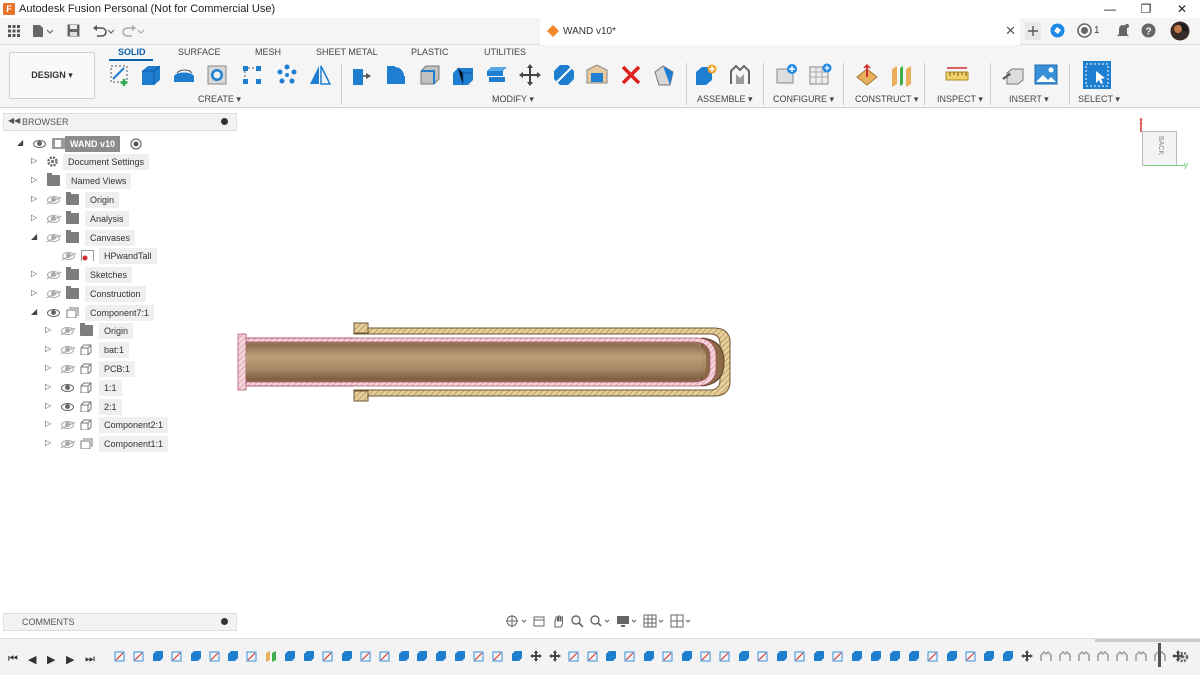 Image resolution: width=1200 pixels, height=675 pixels. Describe the element at coordinates (1084, 30) in the screenshot. I see `job-status-icon` at that location.